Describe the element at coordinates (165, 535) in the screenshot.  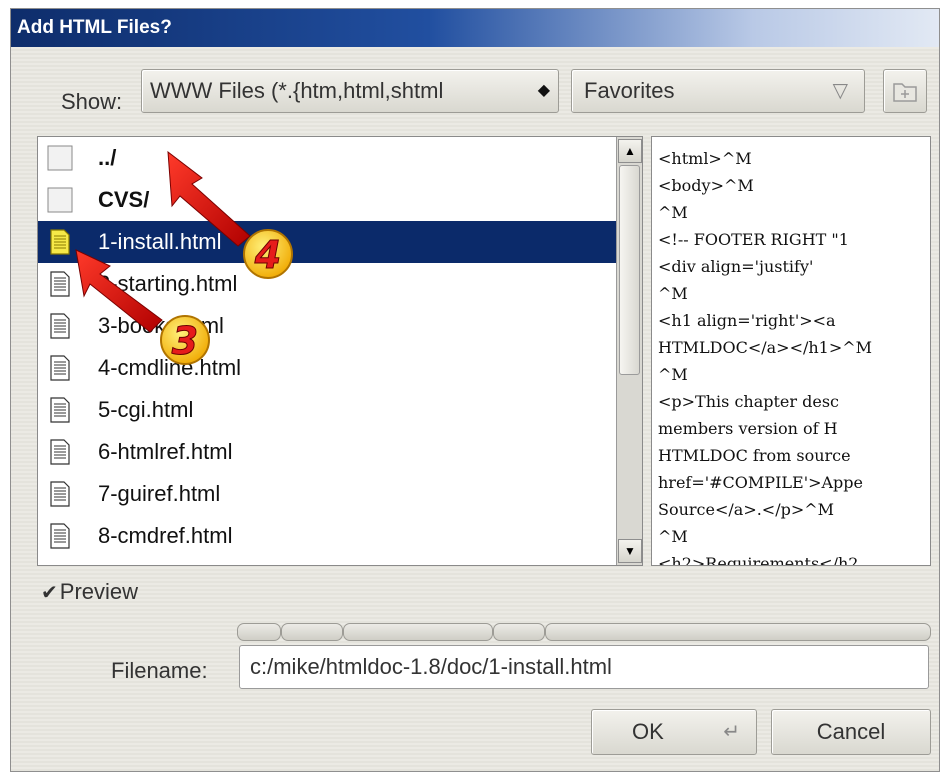
I see `file-name: 8-cmdref.html` at that location.